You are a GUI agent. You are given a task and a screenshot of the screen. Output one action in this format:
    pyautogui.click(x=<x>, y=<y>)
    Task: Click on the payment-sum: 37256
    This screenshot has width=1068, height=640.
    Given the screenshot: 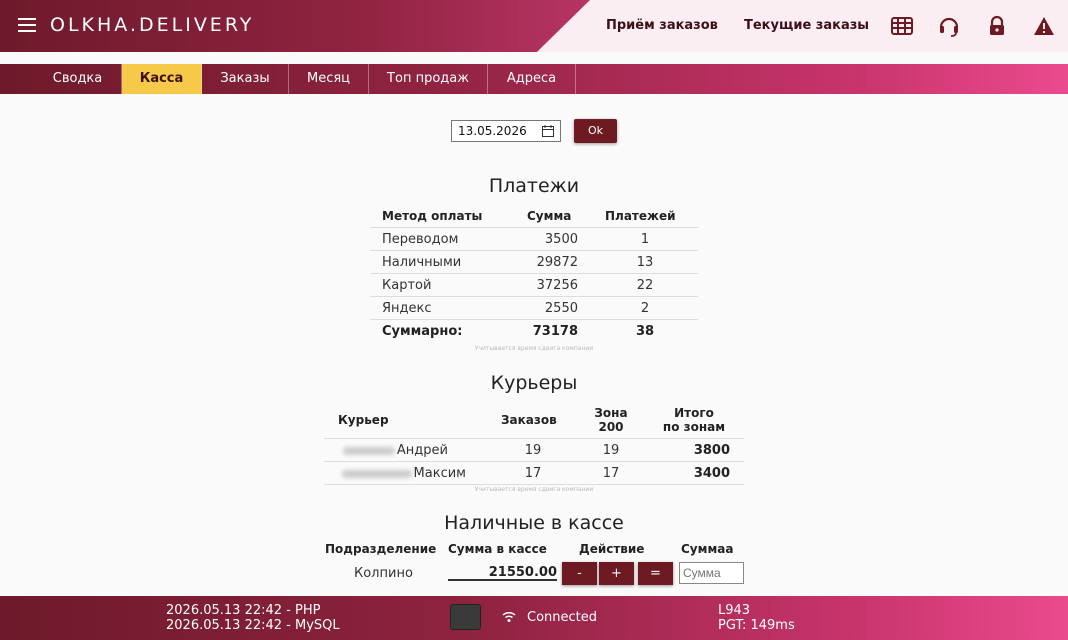 What is the action you would take?
    pyautogui.click(x=557, y=285)
    